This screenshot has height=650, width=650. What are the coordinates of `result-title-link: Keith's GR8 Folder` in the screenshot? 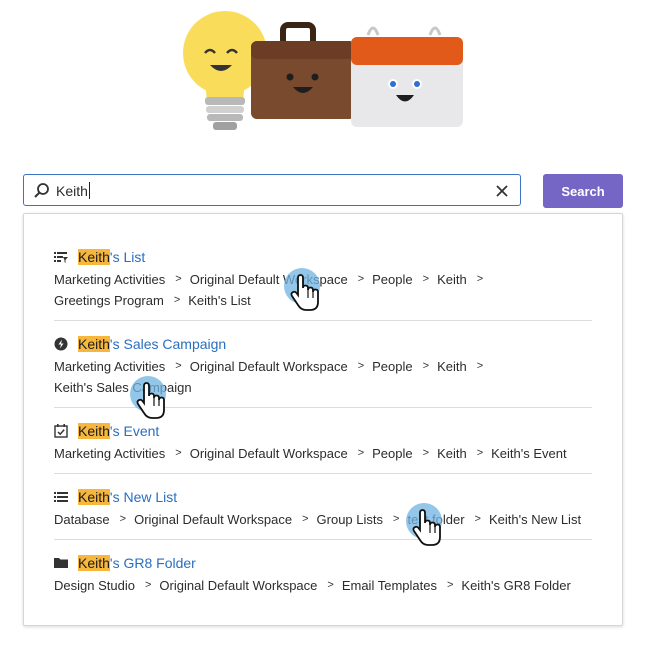 It's located at (137, 563).